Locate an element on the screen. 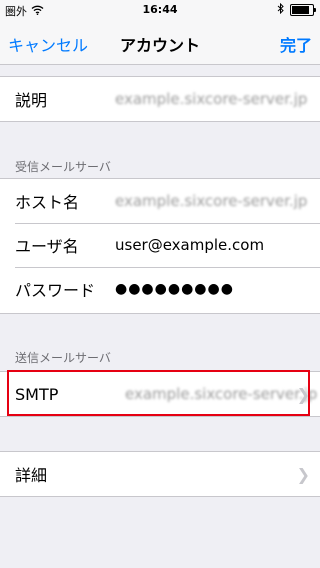 Image resolution: width=320 pixels, height=568 pixels. outgoing-server-header: 送信メールサーバ is located at coordinates (63, 358).